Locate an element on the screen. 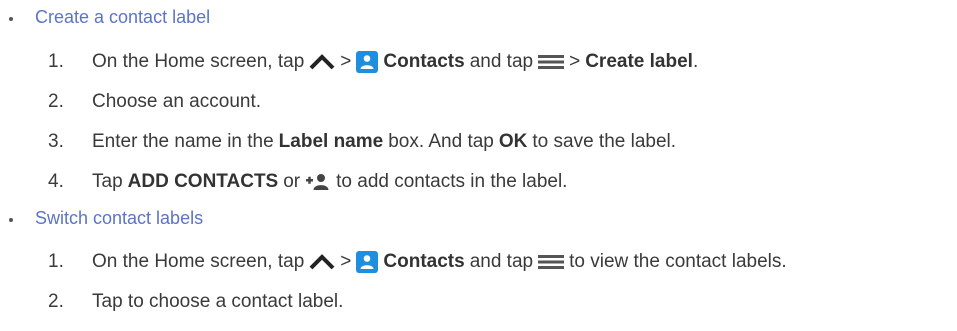 The width and height of the screenshot is (957, 331). text-bold: ADD CONTACTS is located at coordinates (203, 181).